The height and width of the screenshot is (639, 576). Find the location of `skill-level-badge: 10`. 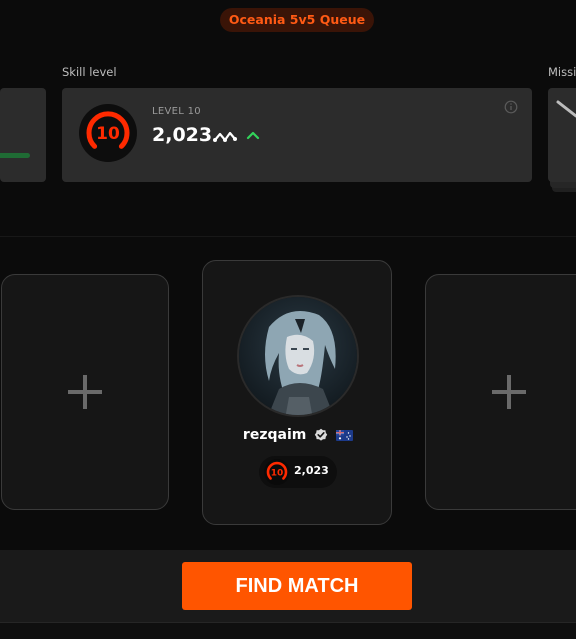

skill-level-badge: 10 is located at coordinates (108, 133).